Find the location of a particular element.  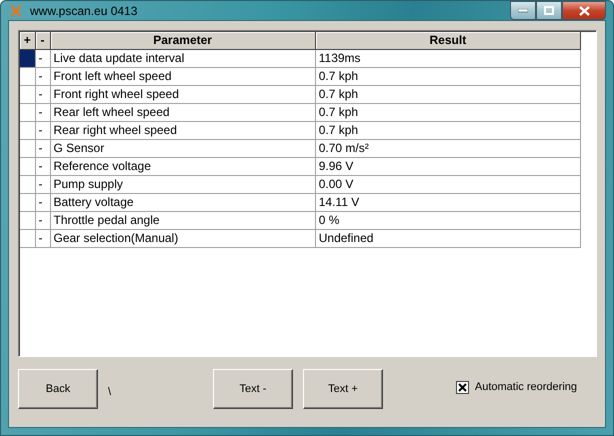

text-smaller-button: Text - is located at coordinates (253, 389).